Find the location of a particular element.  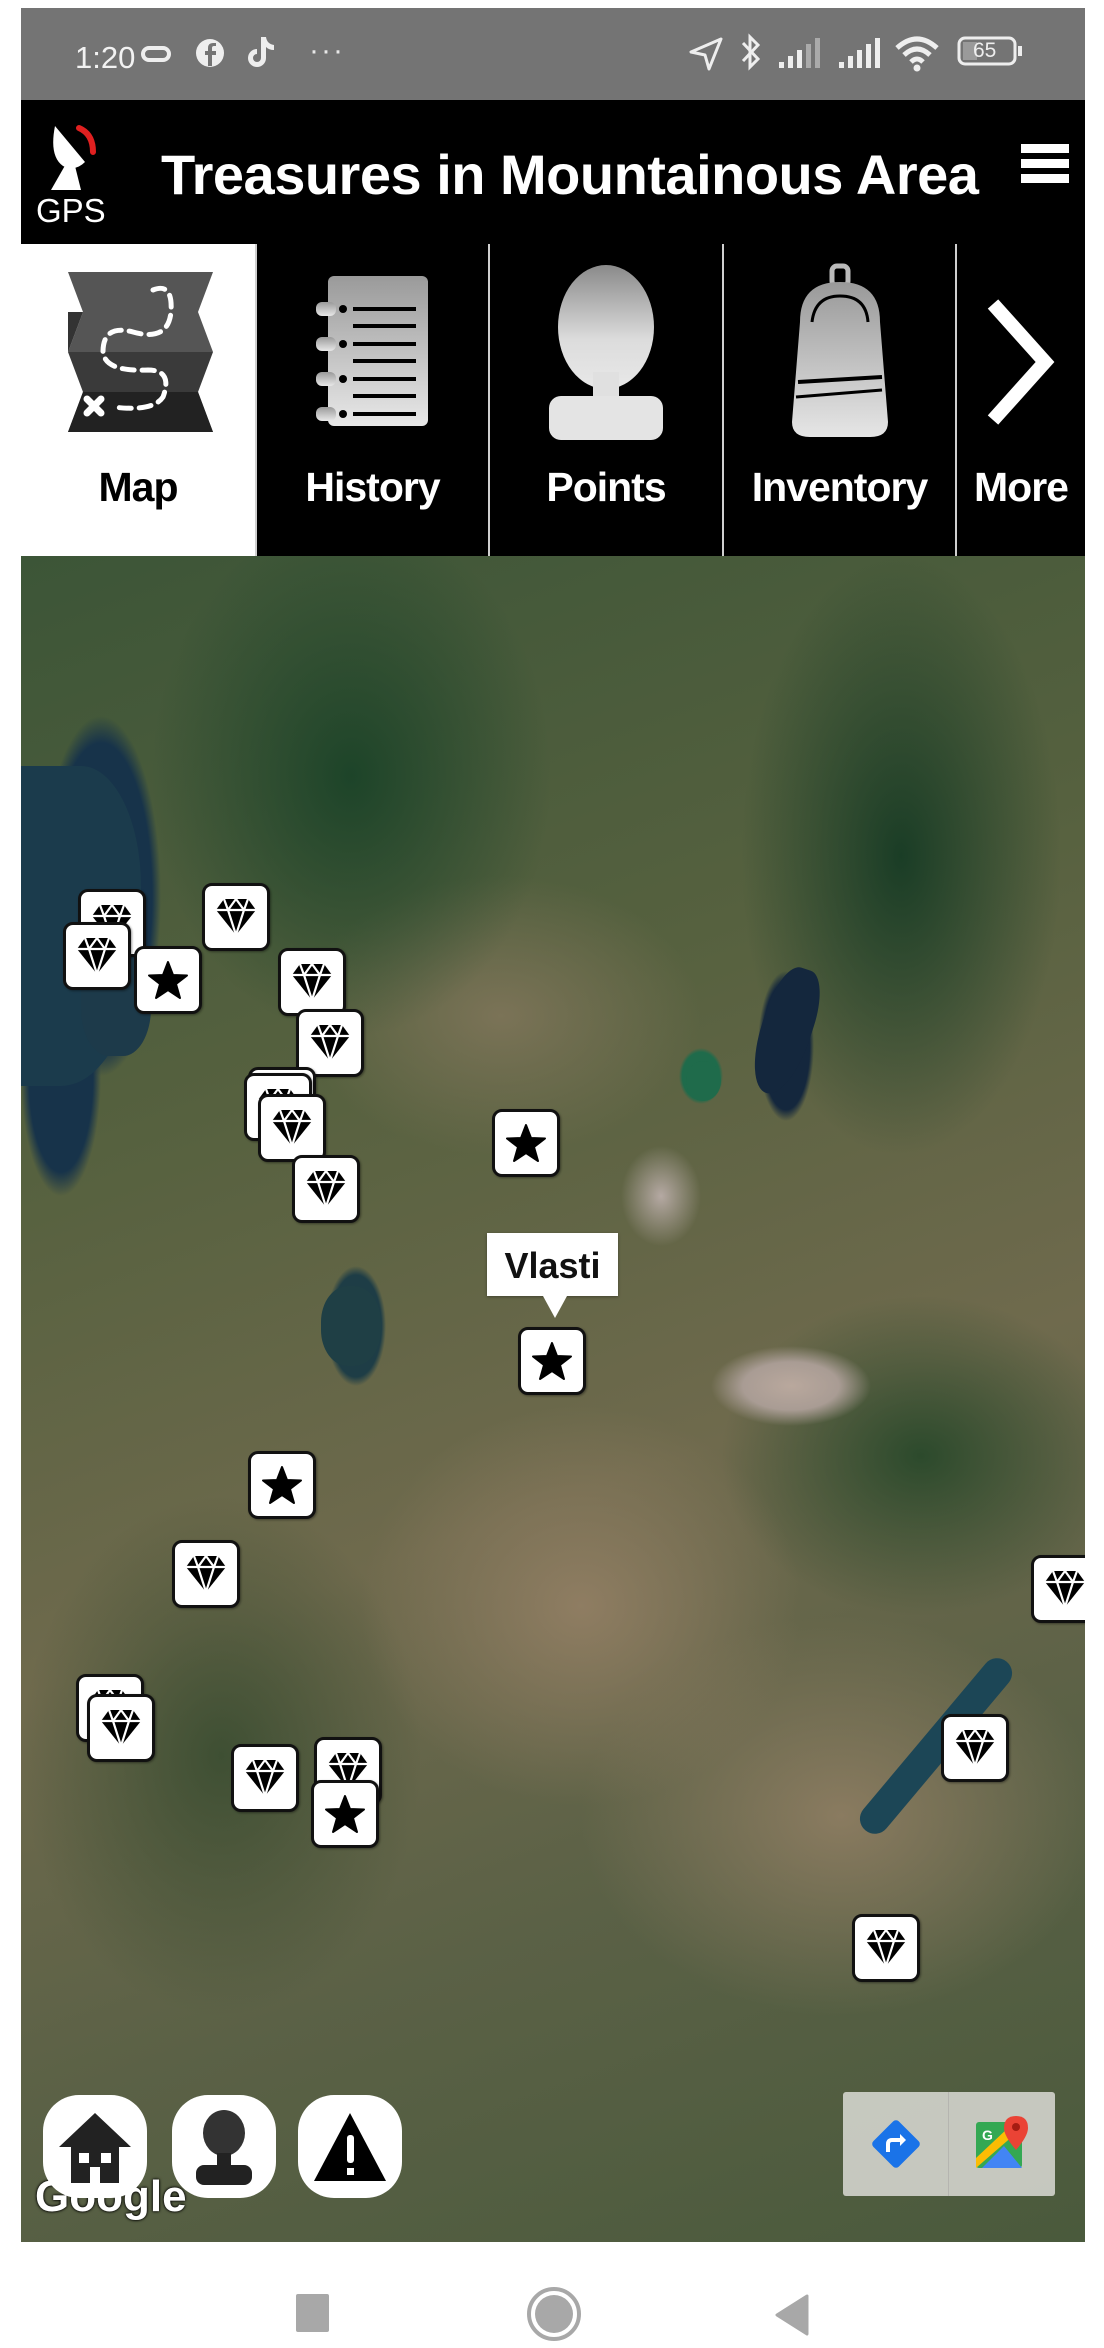

status-bar: 1:20 ··· 65 is located at coordinates (553, 54).